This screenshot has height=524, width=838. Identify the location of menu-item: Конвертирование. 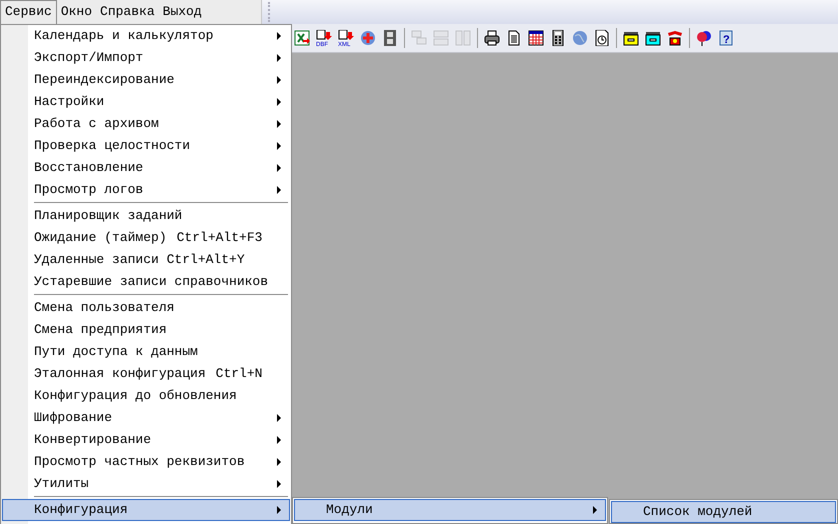
(146, 440).